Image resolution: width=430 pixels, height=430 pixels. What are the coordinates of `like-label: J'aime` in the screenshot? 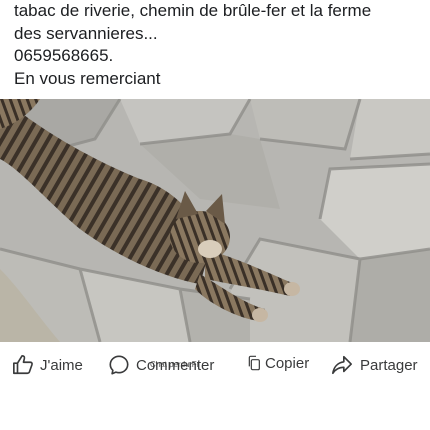 It's located at (61, 365).